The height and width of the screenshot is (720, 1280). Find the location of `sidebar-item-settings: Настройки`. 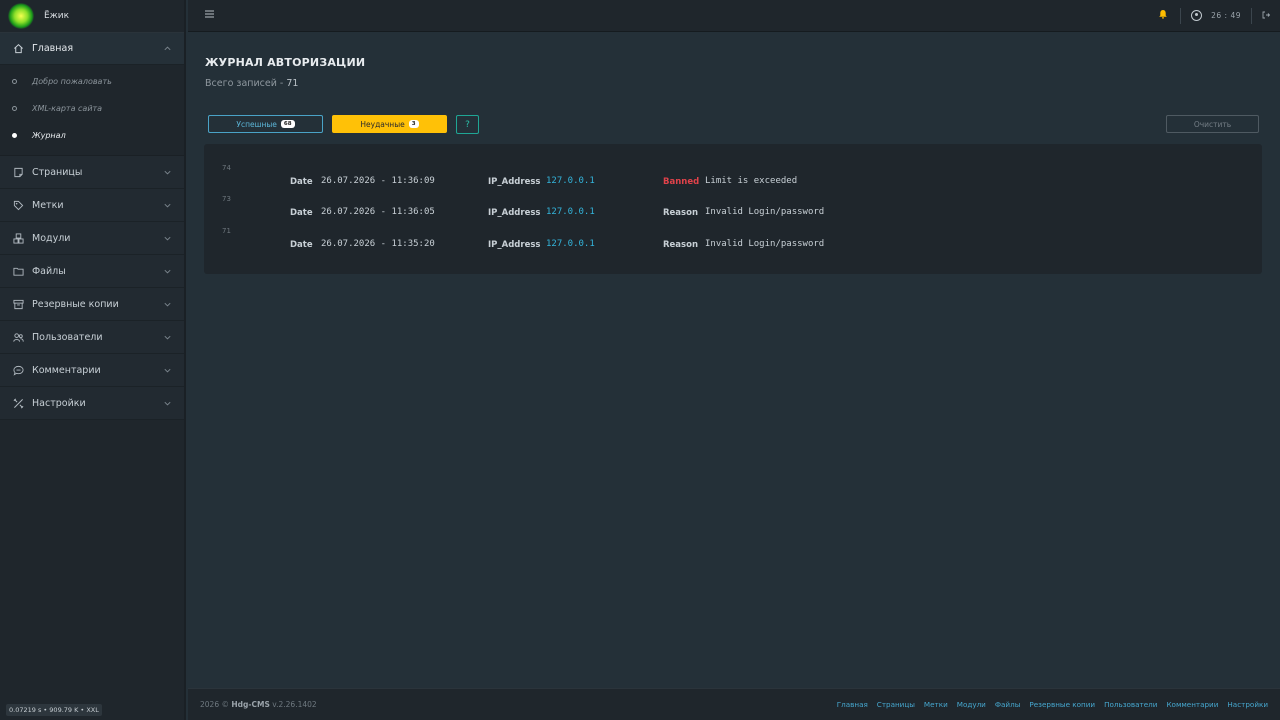

sidebar-item-settings: Настройки is located at coordinates (92, 403).